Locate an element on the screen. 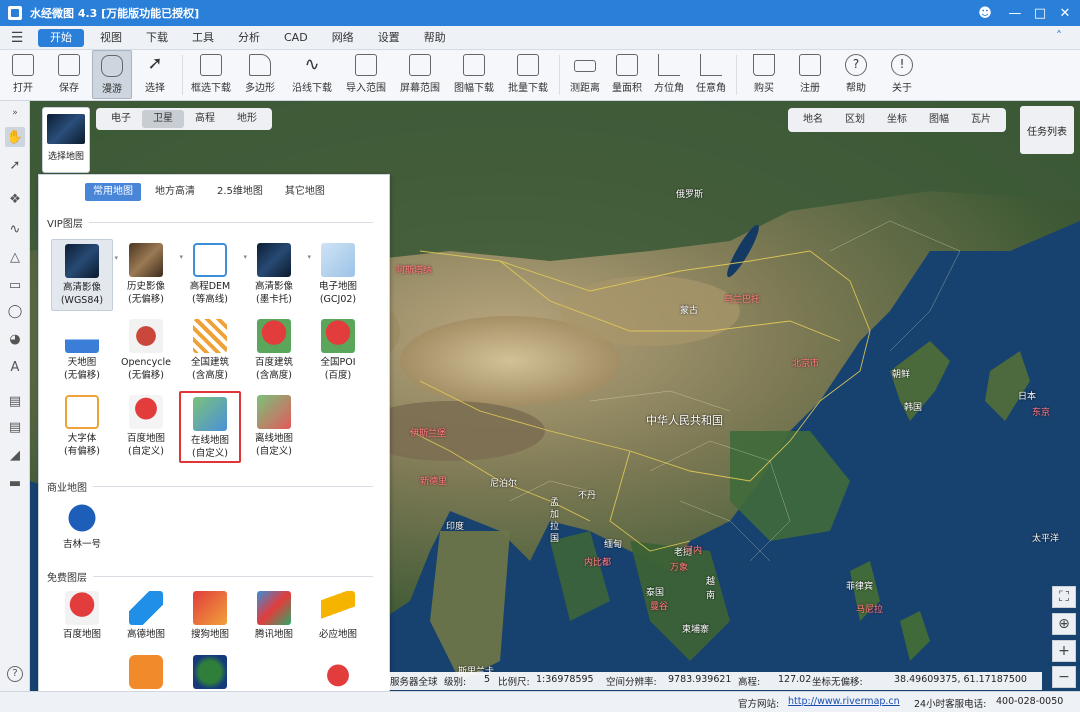  map-layer-bing: 必应地图 is located at coordinates (338, 617).